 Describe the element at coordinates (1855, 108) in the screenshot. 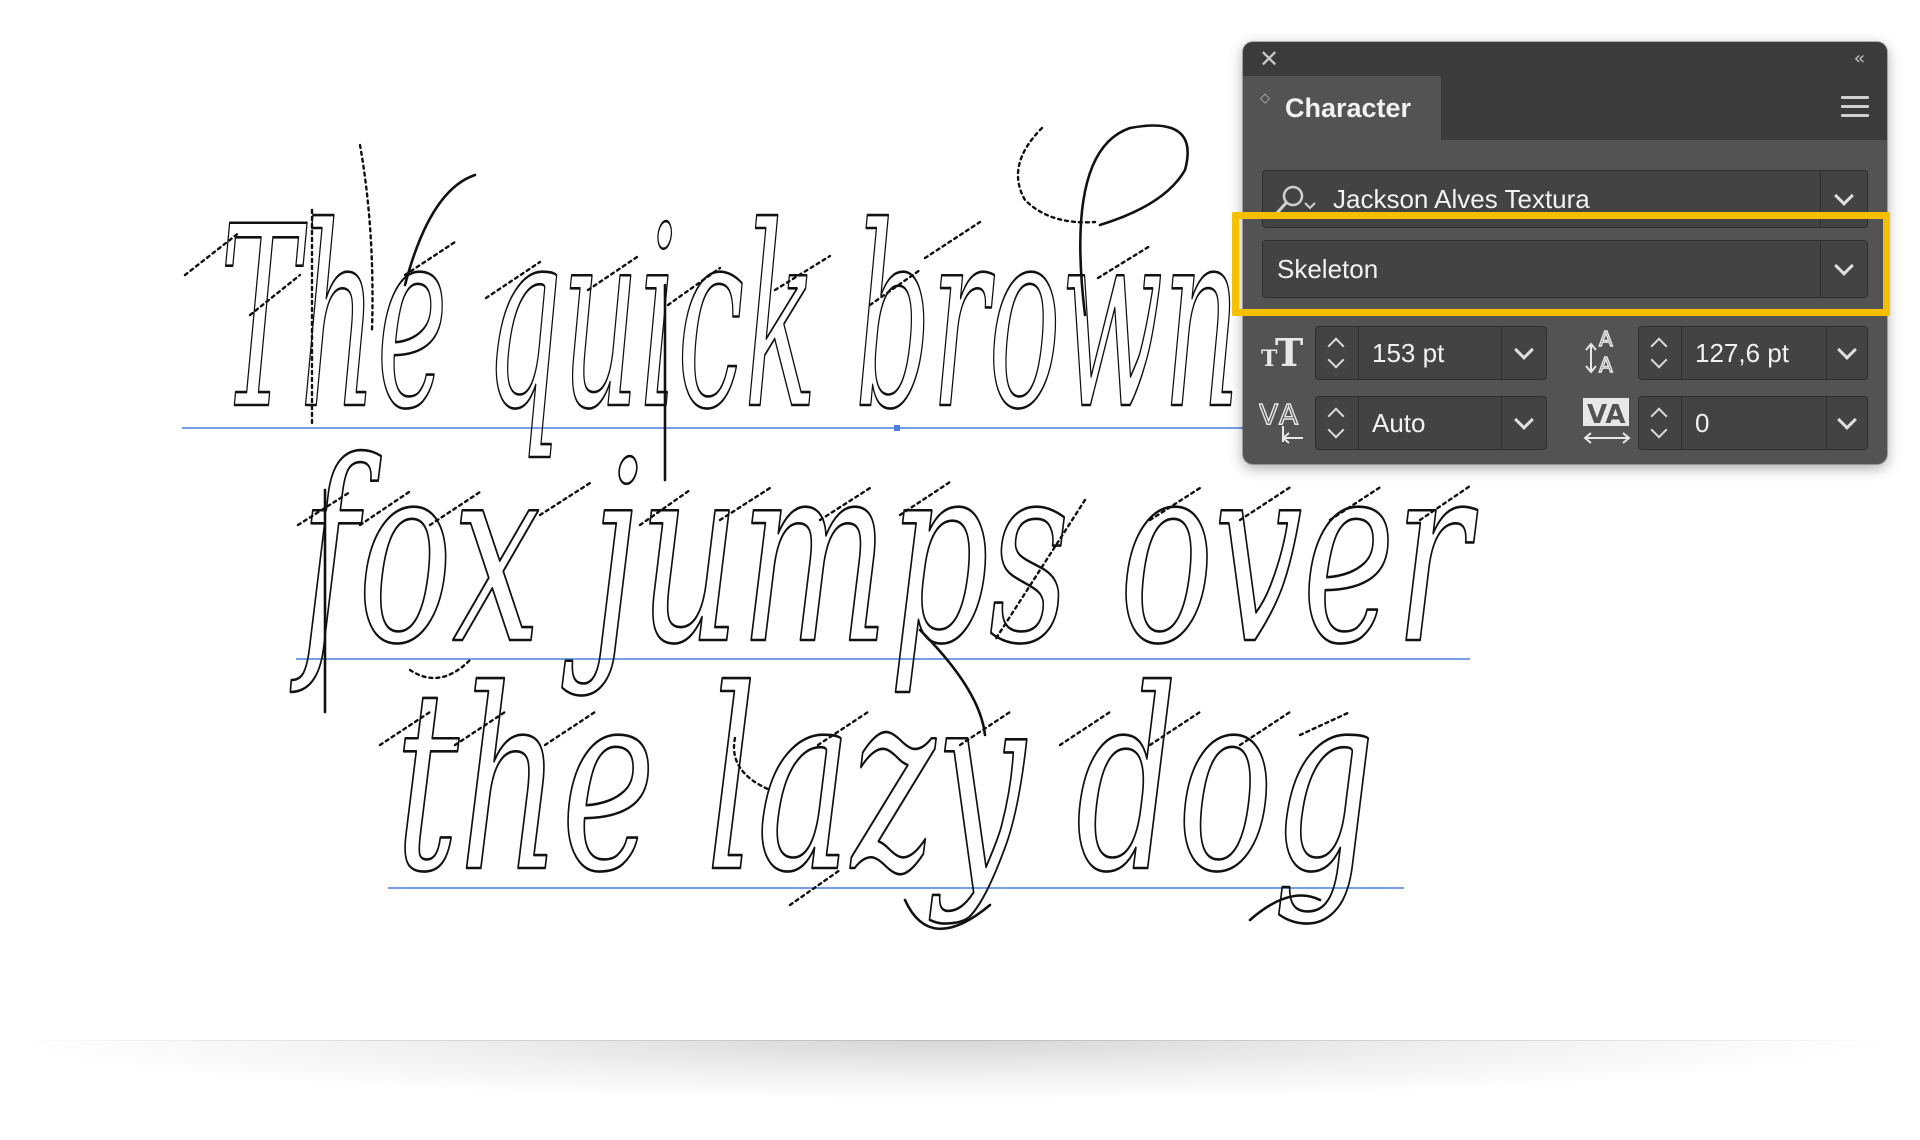

I see `hamburger-menu-icon` at that location.